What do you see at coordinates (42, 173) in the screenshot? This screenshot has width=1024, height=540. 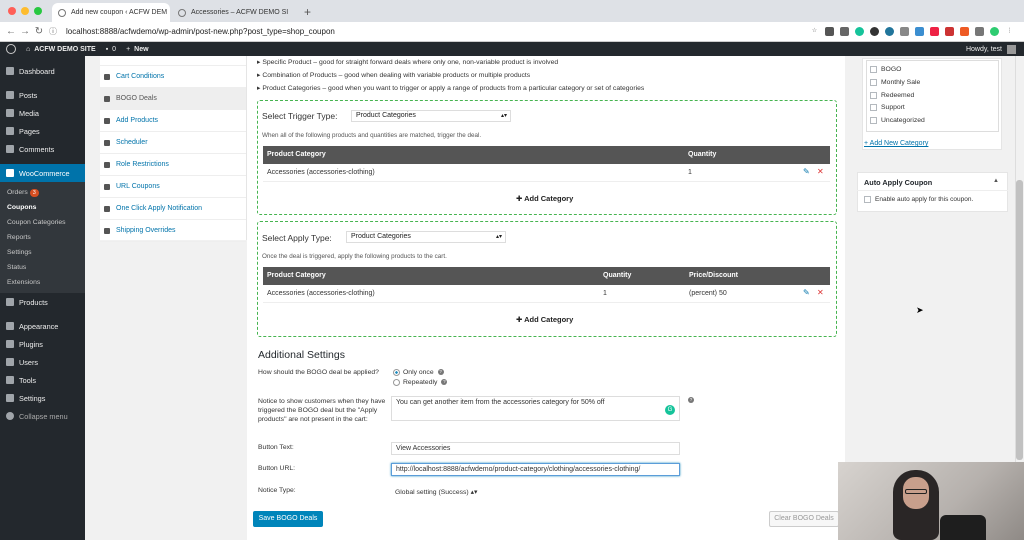 I see `sidebar-item-woocommerce: WooCommerce` at bounding box center [42, 173].